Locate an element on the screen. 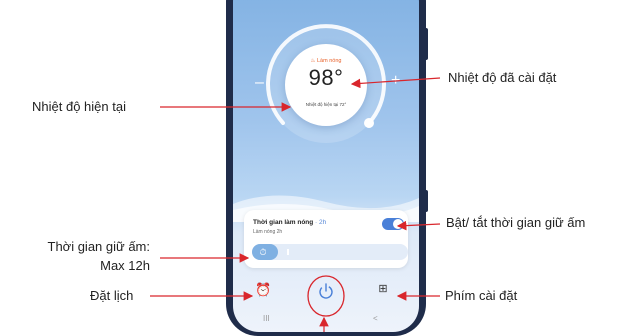  temperature-dial: ♨ Làm nóng 98° Nhiệt độ hiện tại 72° is located at coordinates (326, 85).